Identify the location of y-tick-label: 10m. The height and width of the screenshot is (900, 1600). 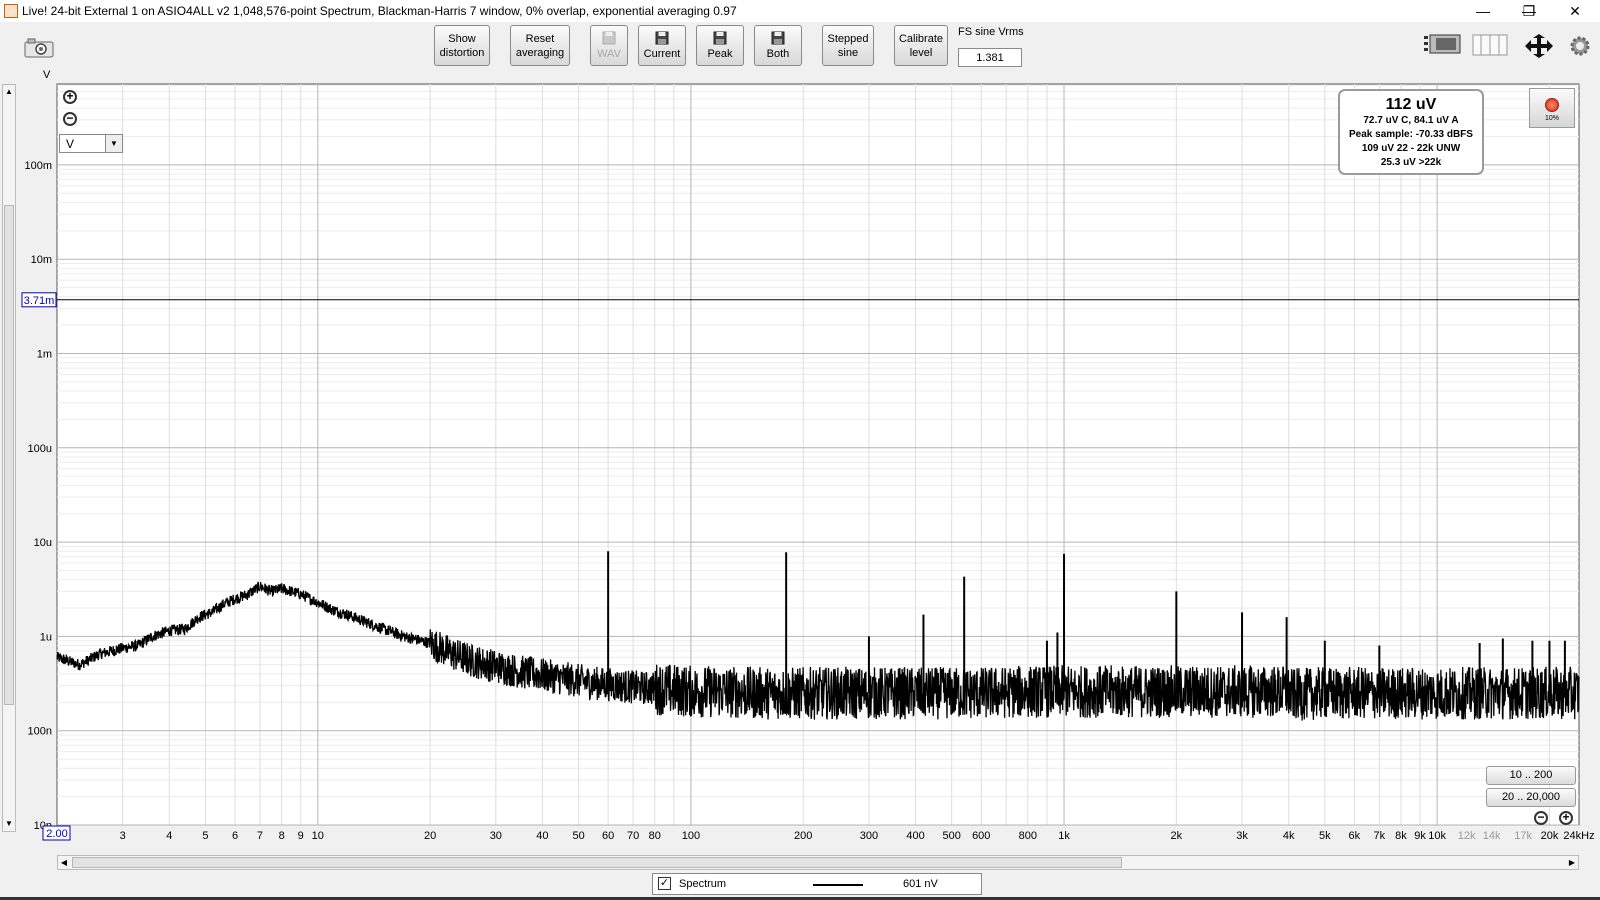
(41, 260).